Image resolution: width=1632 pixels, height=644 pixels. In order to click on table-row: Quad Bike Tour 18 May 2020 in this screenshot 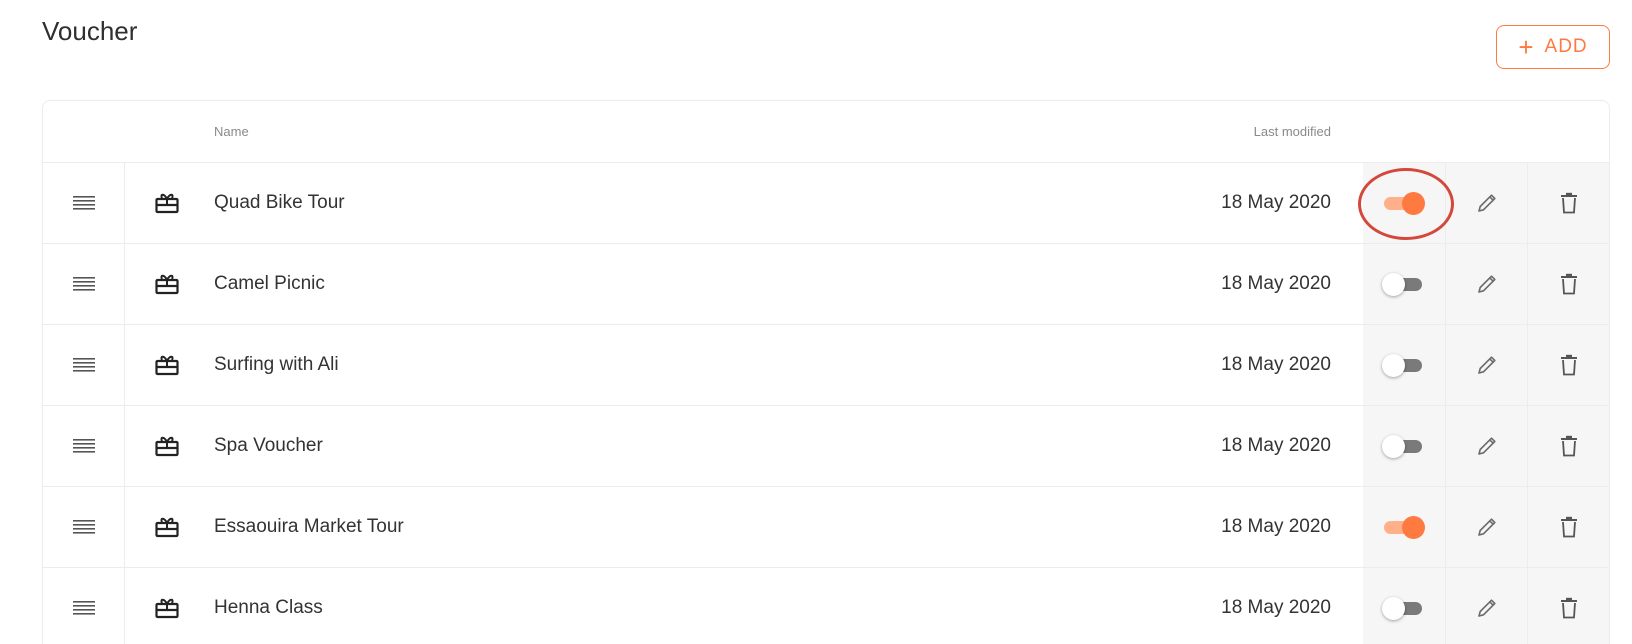, I will do `click(826, 203)`.